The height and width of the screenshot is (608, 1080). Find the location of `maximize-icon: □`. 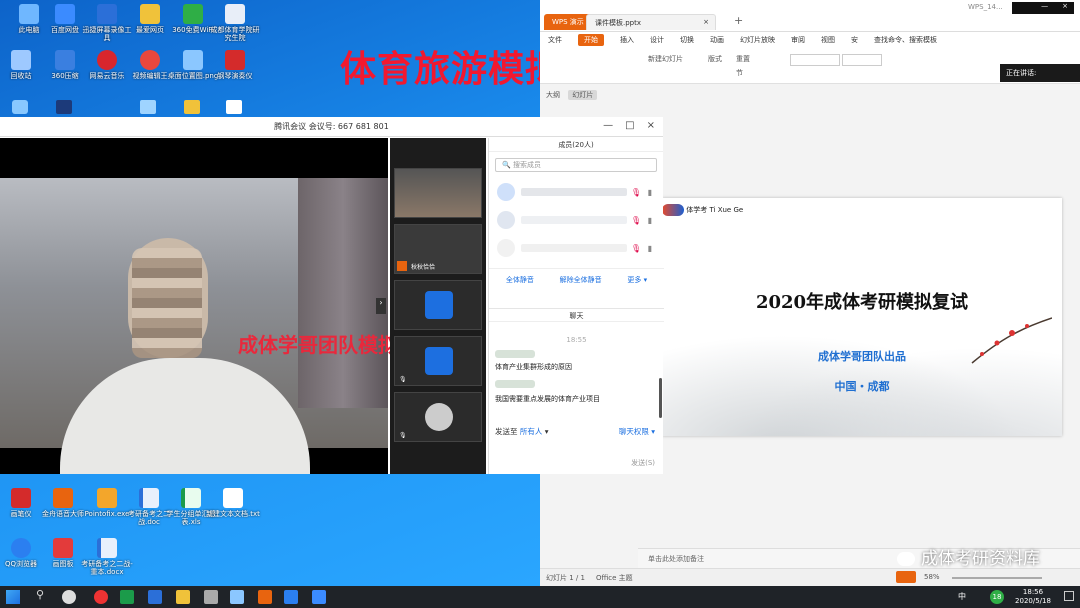

maximize-icon: □ is located at coordinates (629, 125).